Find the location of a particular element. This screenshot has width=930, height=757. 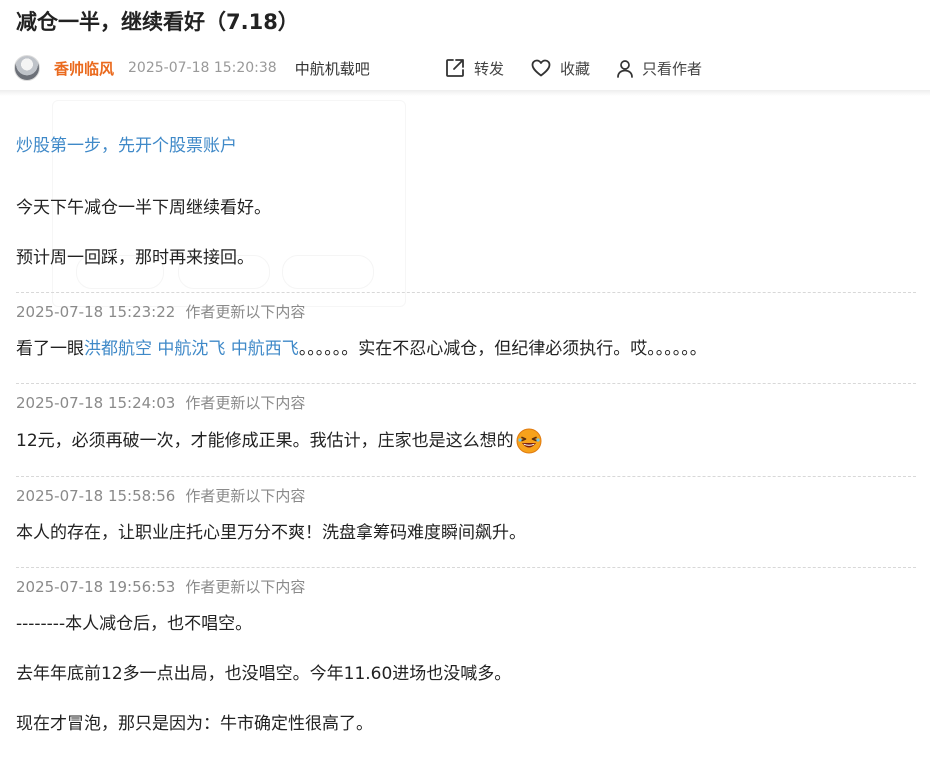

post-paragraph: 今天下午减仓一半下周继续看好。 is located at coordinates (143, 208).